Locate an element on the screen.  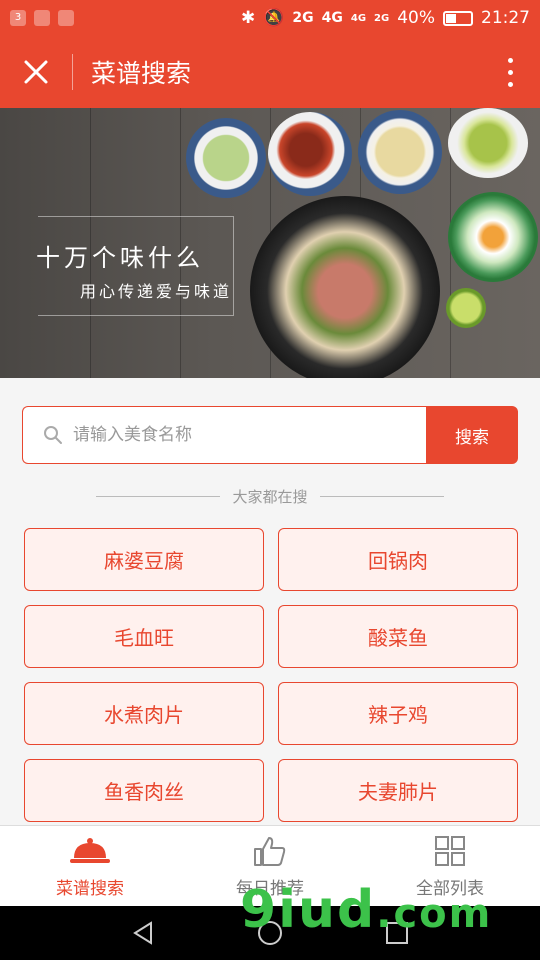
status-notifications: 3 is located at coordinates (42, 18).